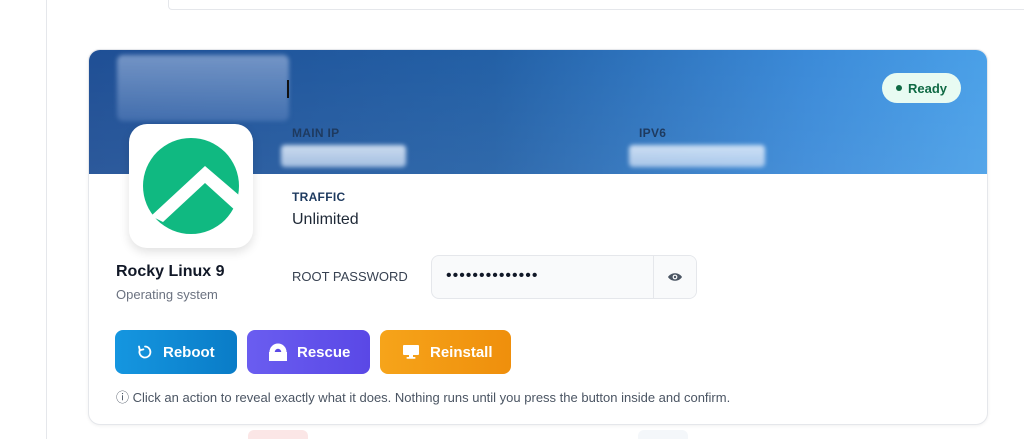  What do you see at coordinates (325, 219) in the screenshot?
I see `traffic-value: Unlimited` at bounding box center [325, 219].